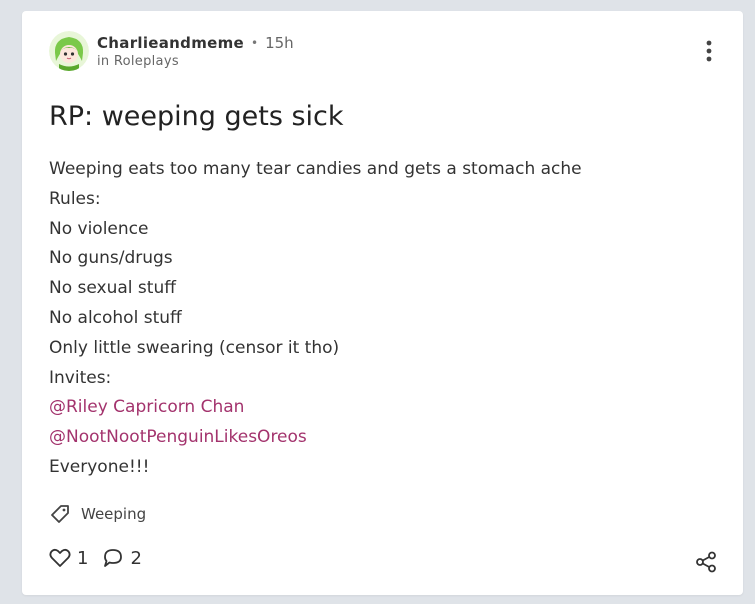 This screenshot has height=604, width=755. What do you see at coordinates (111, 258) in the screenshot?
I see `body-line: No guns/drugs` at bounding box center [111, 258].